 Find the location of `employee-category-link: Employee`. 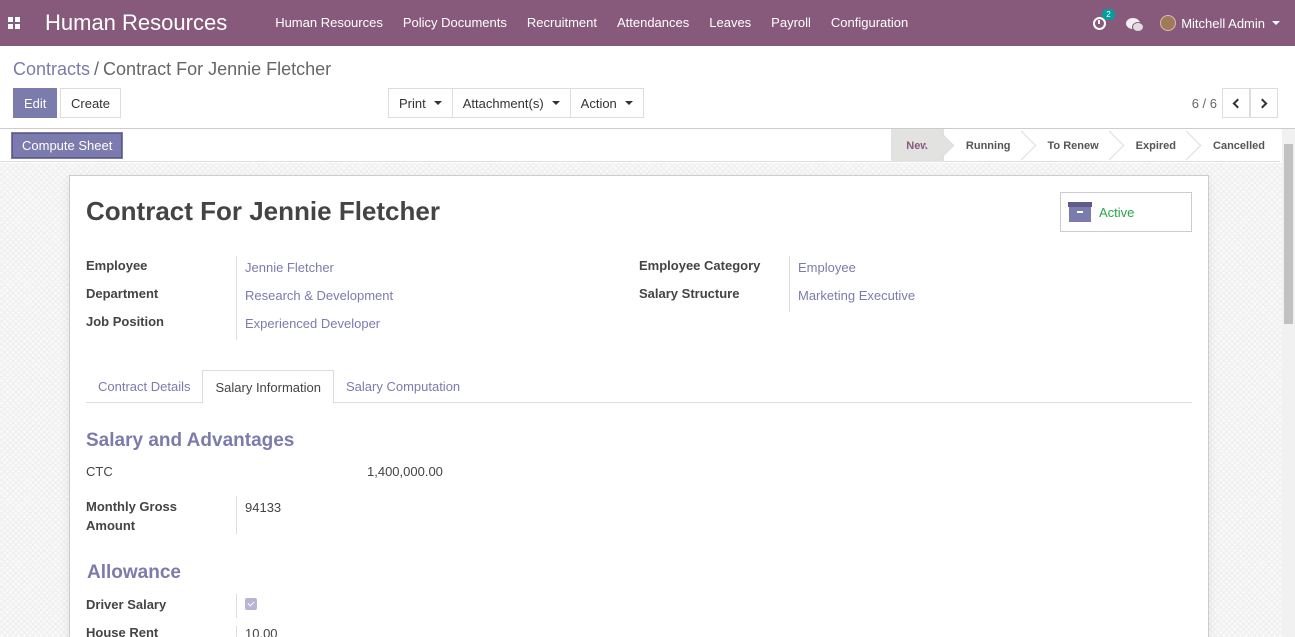

employee-category-link: Employee is located at coordinates (822, 270).